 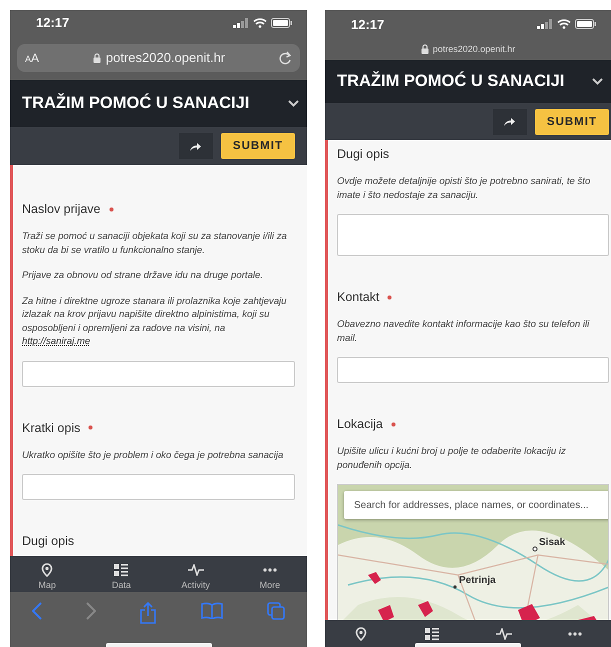 What do you see at coordinates (360, 424) in the screenshot?
I see `field-label: Lokacija` at bounding box center [360, 424].